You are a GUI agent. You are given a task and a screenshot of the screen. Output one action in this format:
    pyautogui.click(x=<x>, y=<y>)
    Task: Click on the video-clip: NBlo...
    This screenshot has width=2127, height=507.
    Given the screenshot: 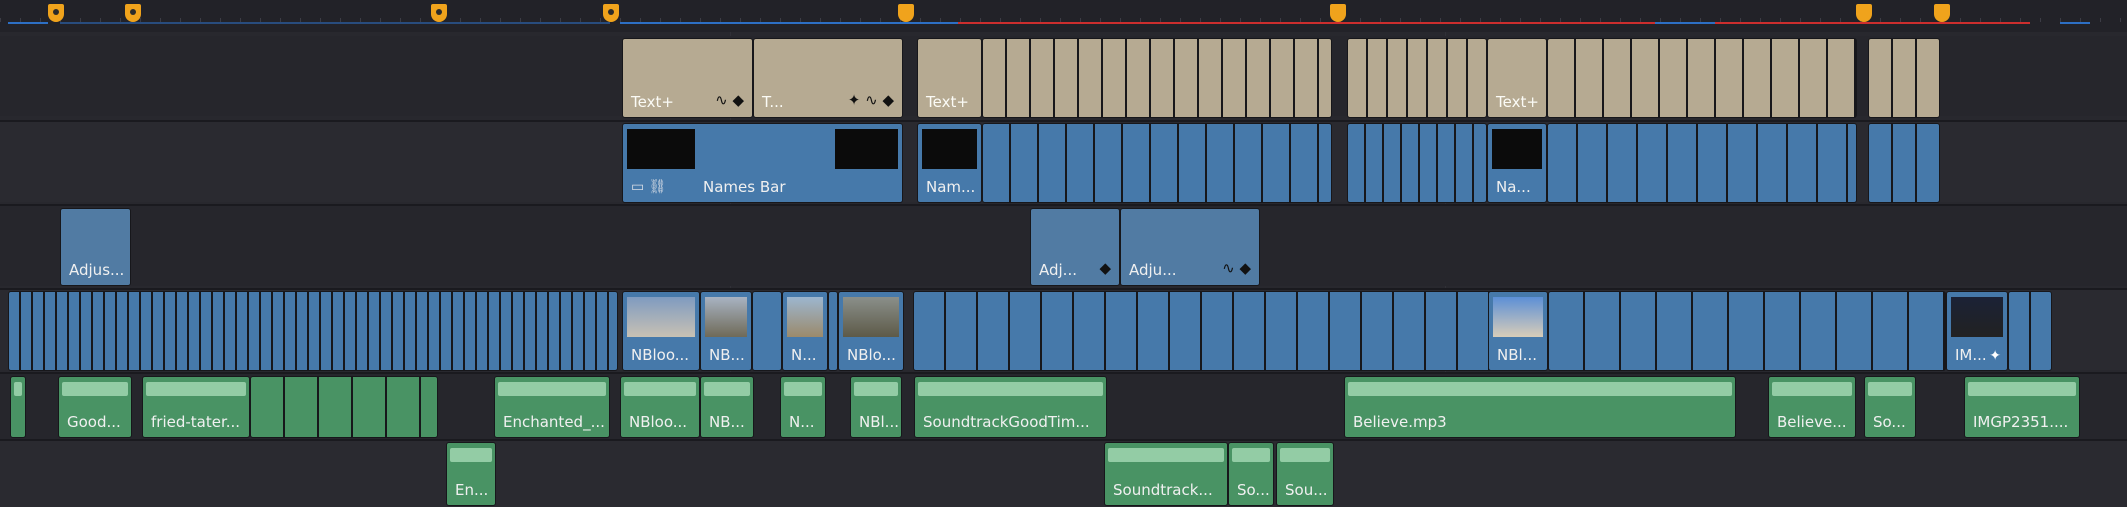 What is the action you would take?
    pyautogui.click(x=871, y=331)
    